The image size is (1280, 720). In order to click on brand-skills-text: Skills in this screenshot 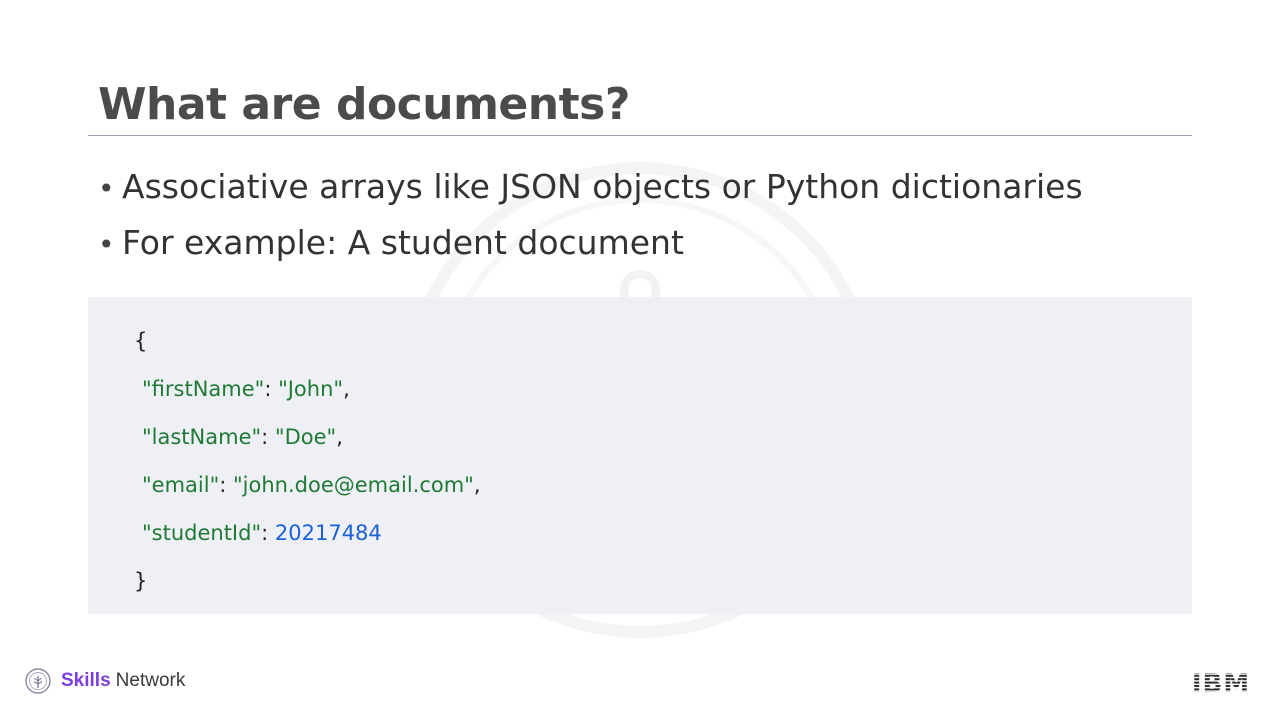, I will do `click(86, 680)`.